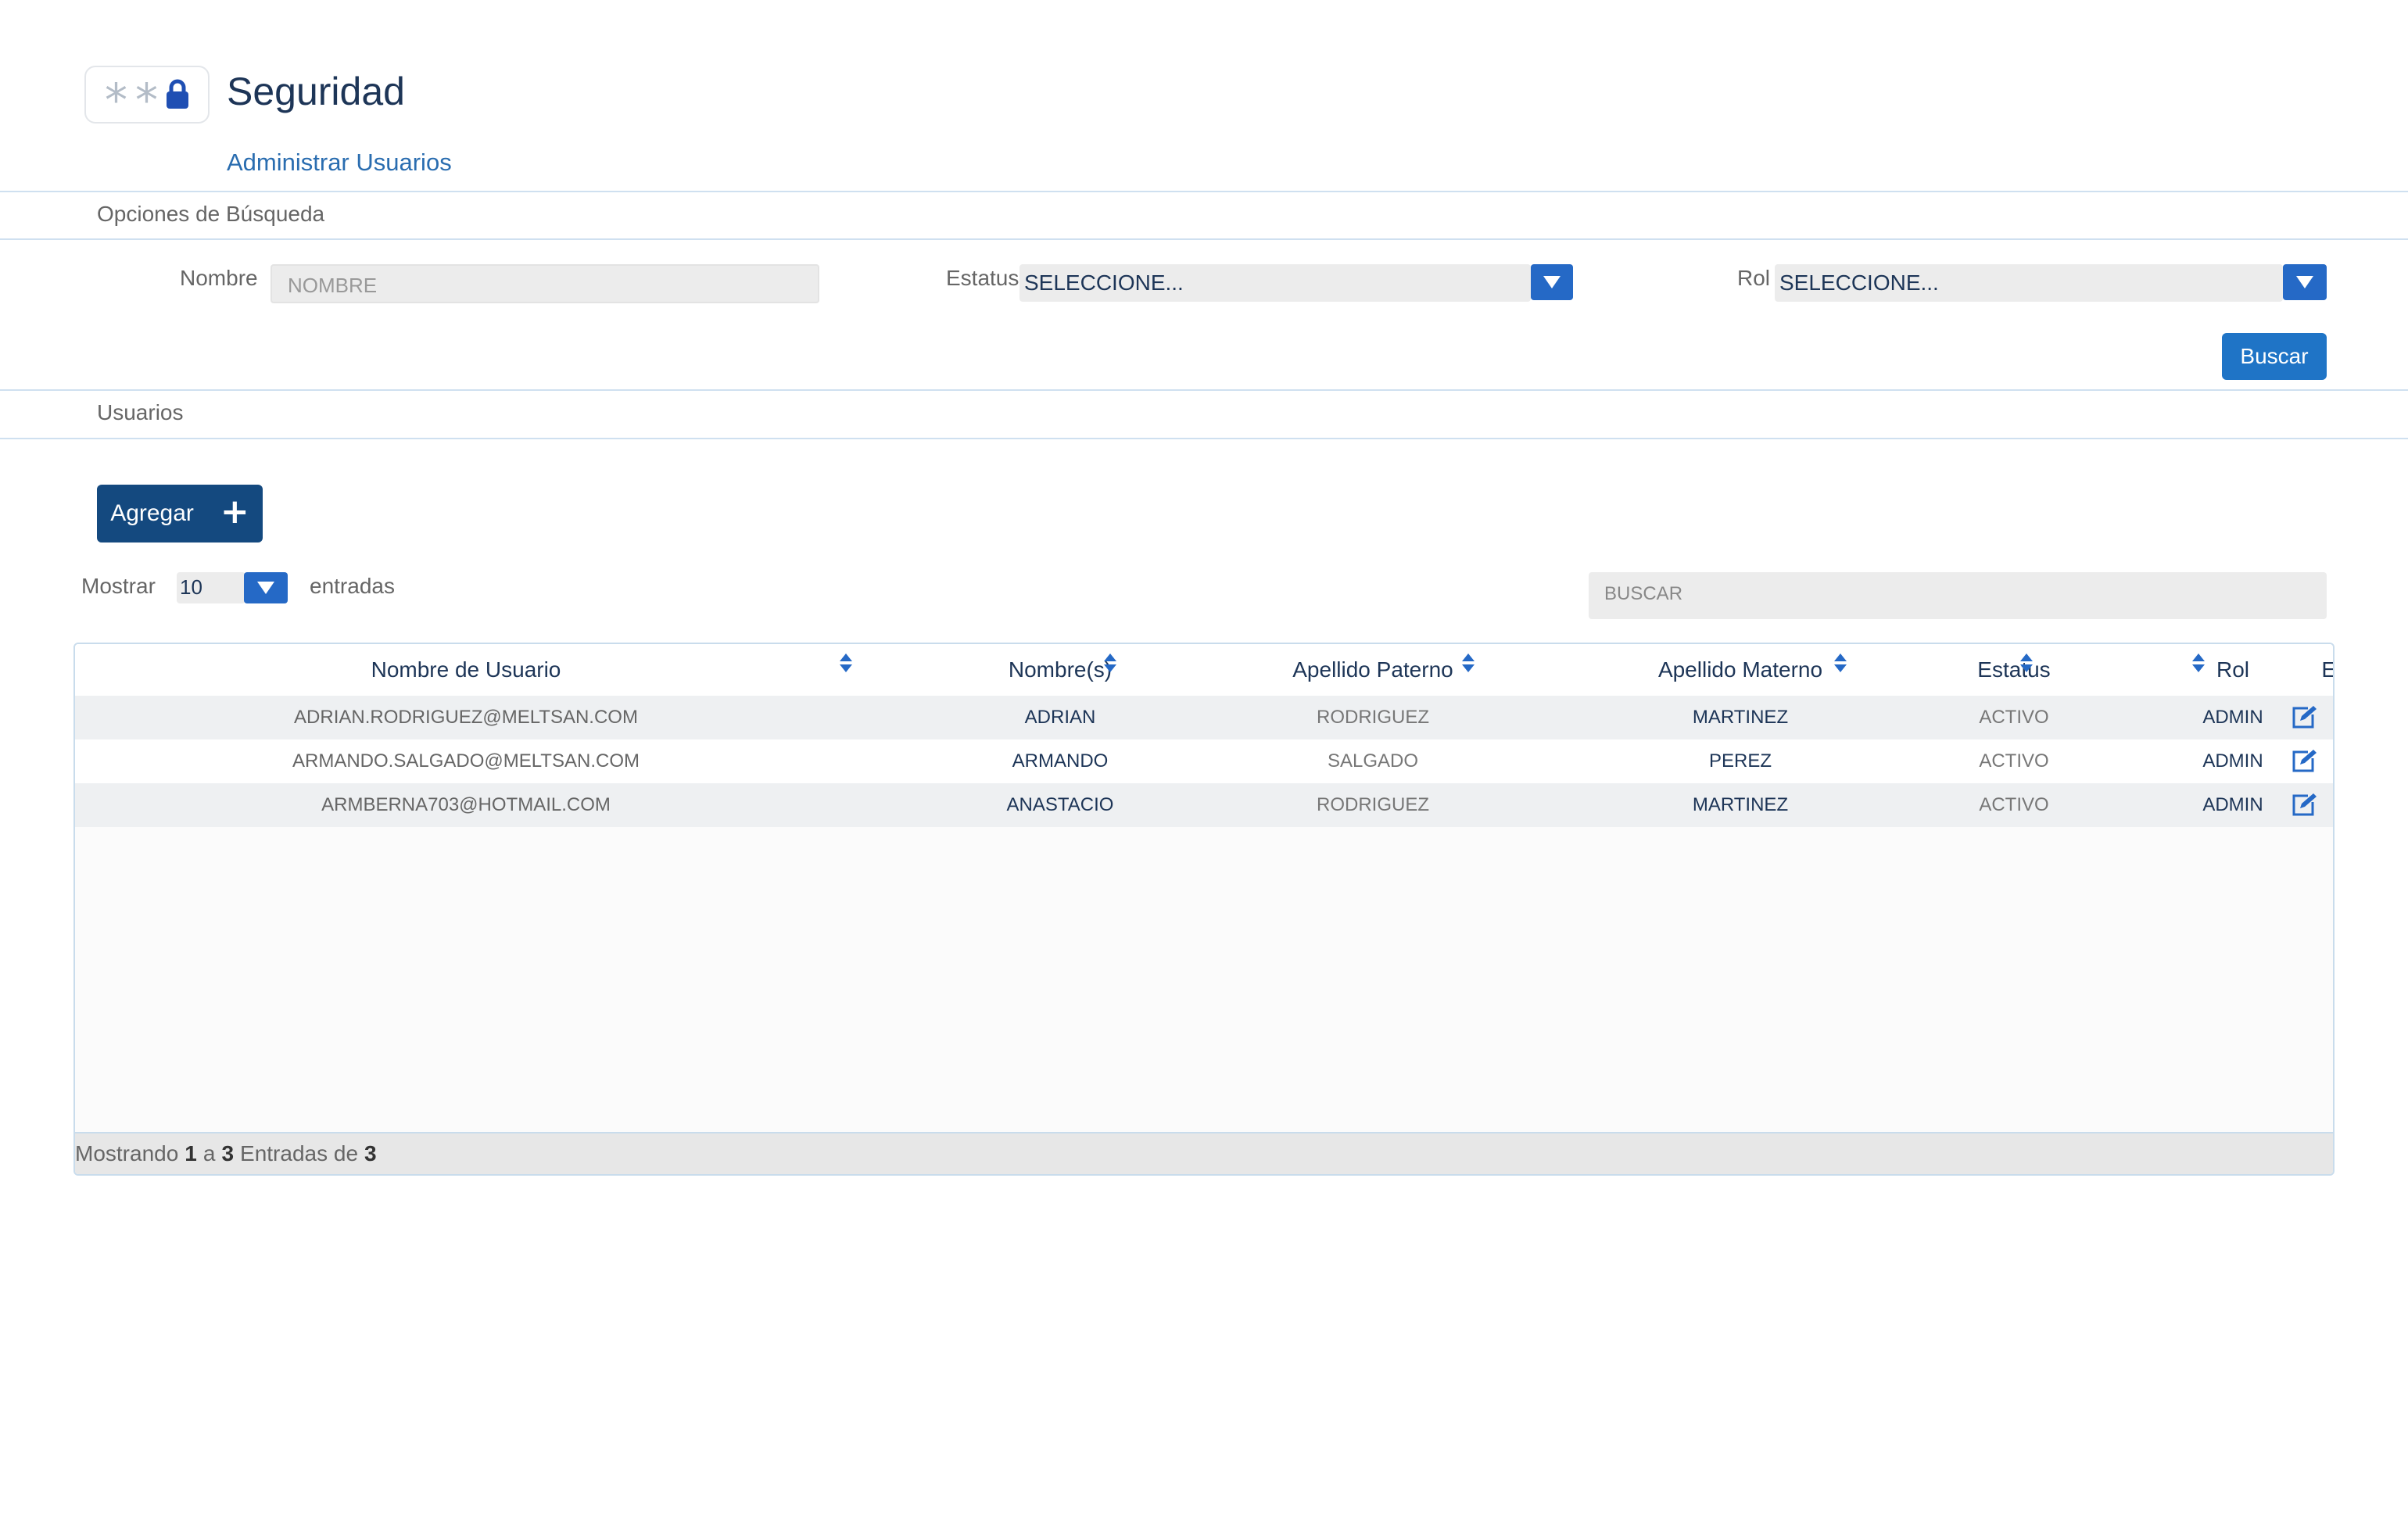 The width and height of the screenshot is (2408, 1529). Describe the element at coordinates (1060, 717) in the screenshot. I see `cell-nombre: ADRIAN` at that location.